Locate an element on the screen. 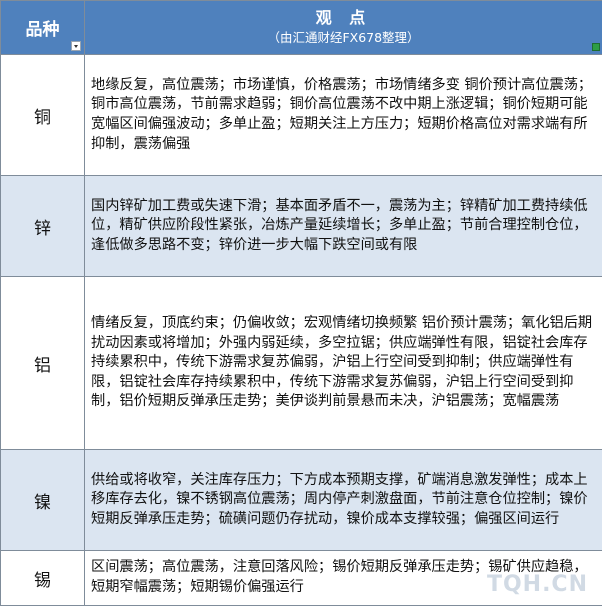 Image resolution: width=602 pixels, height=606 pixels. site-watermark: TQH.CN is located at coordinates (537, 584).